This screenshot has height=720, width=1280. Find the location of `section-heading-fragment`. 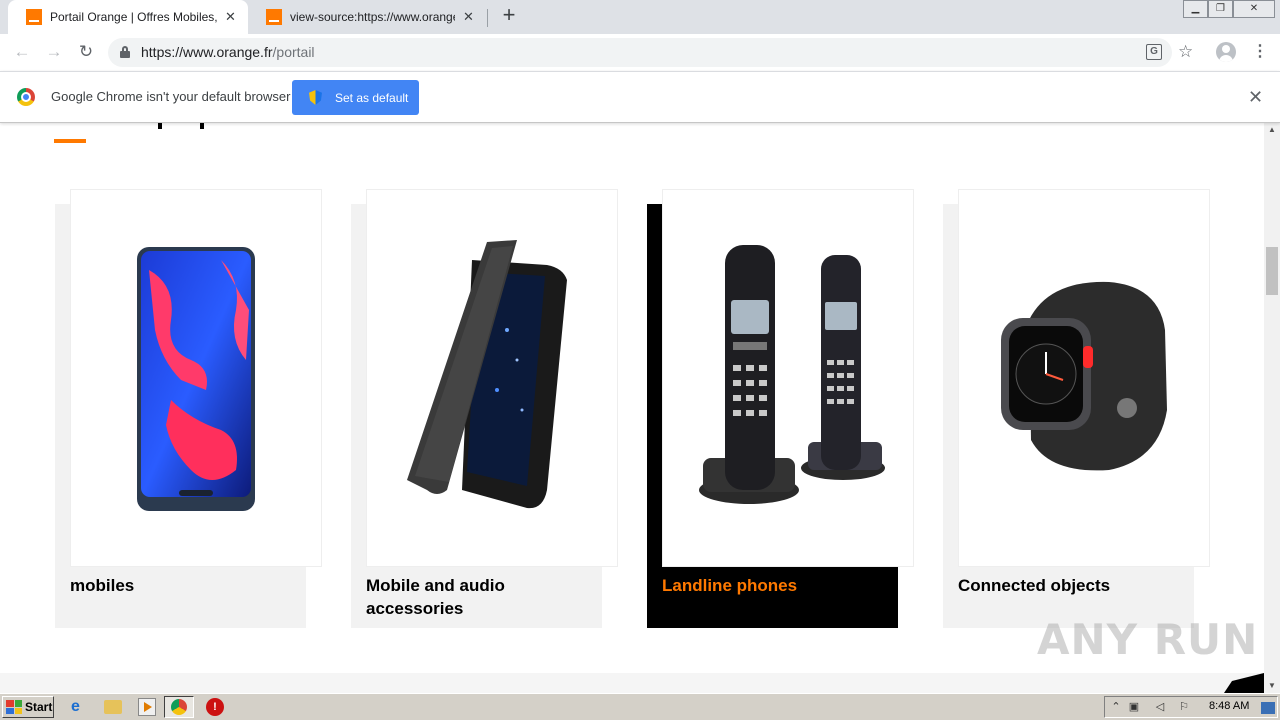

section-heading-fragment is located at coordinates (182, 126).